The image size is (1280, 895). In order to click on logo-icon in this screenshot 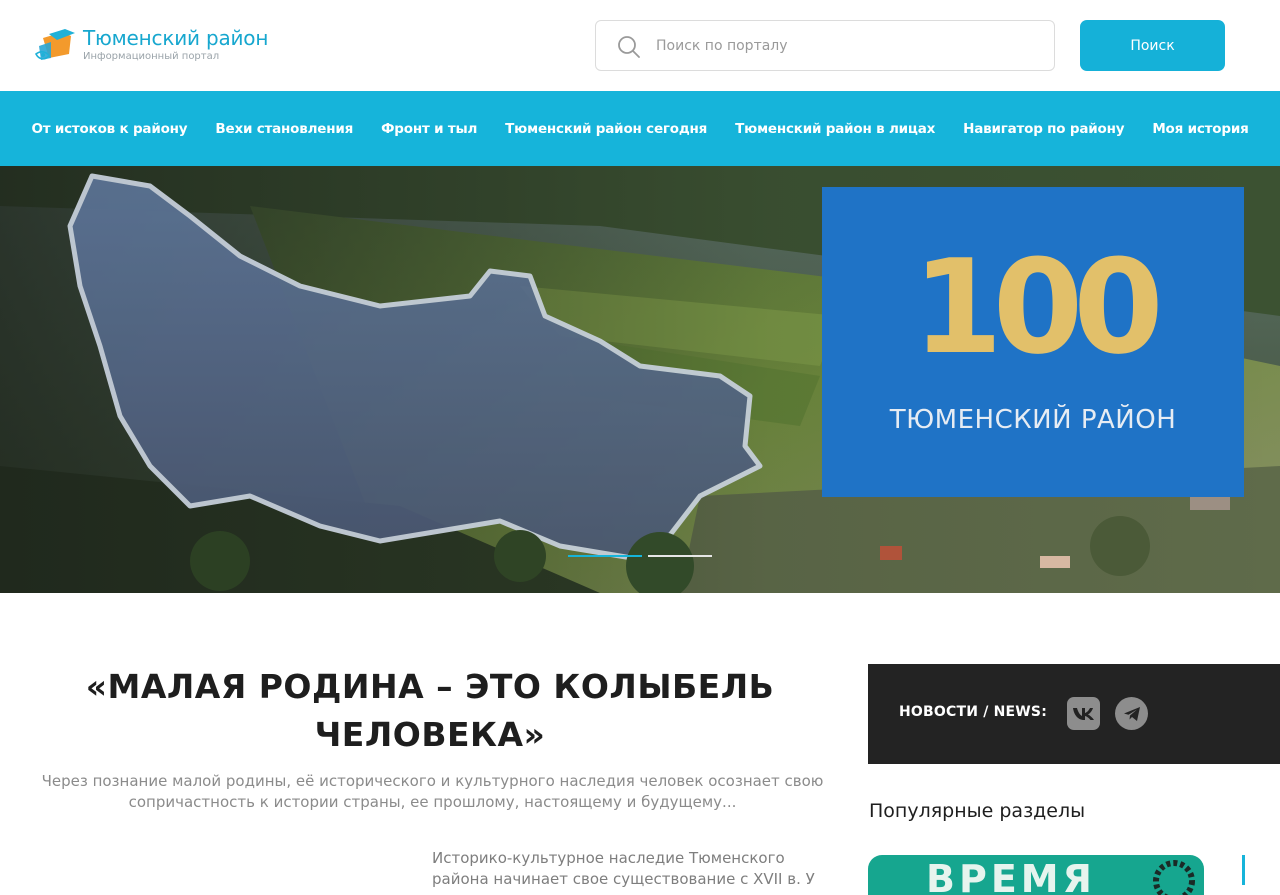, I will do `click(54, 44)`.